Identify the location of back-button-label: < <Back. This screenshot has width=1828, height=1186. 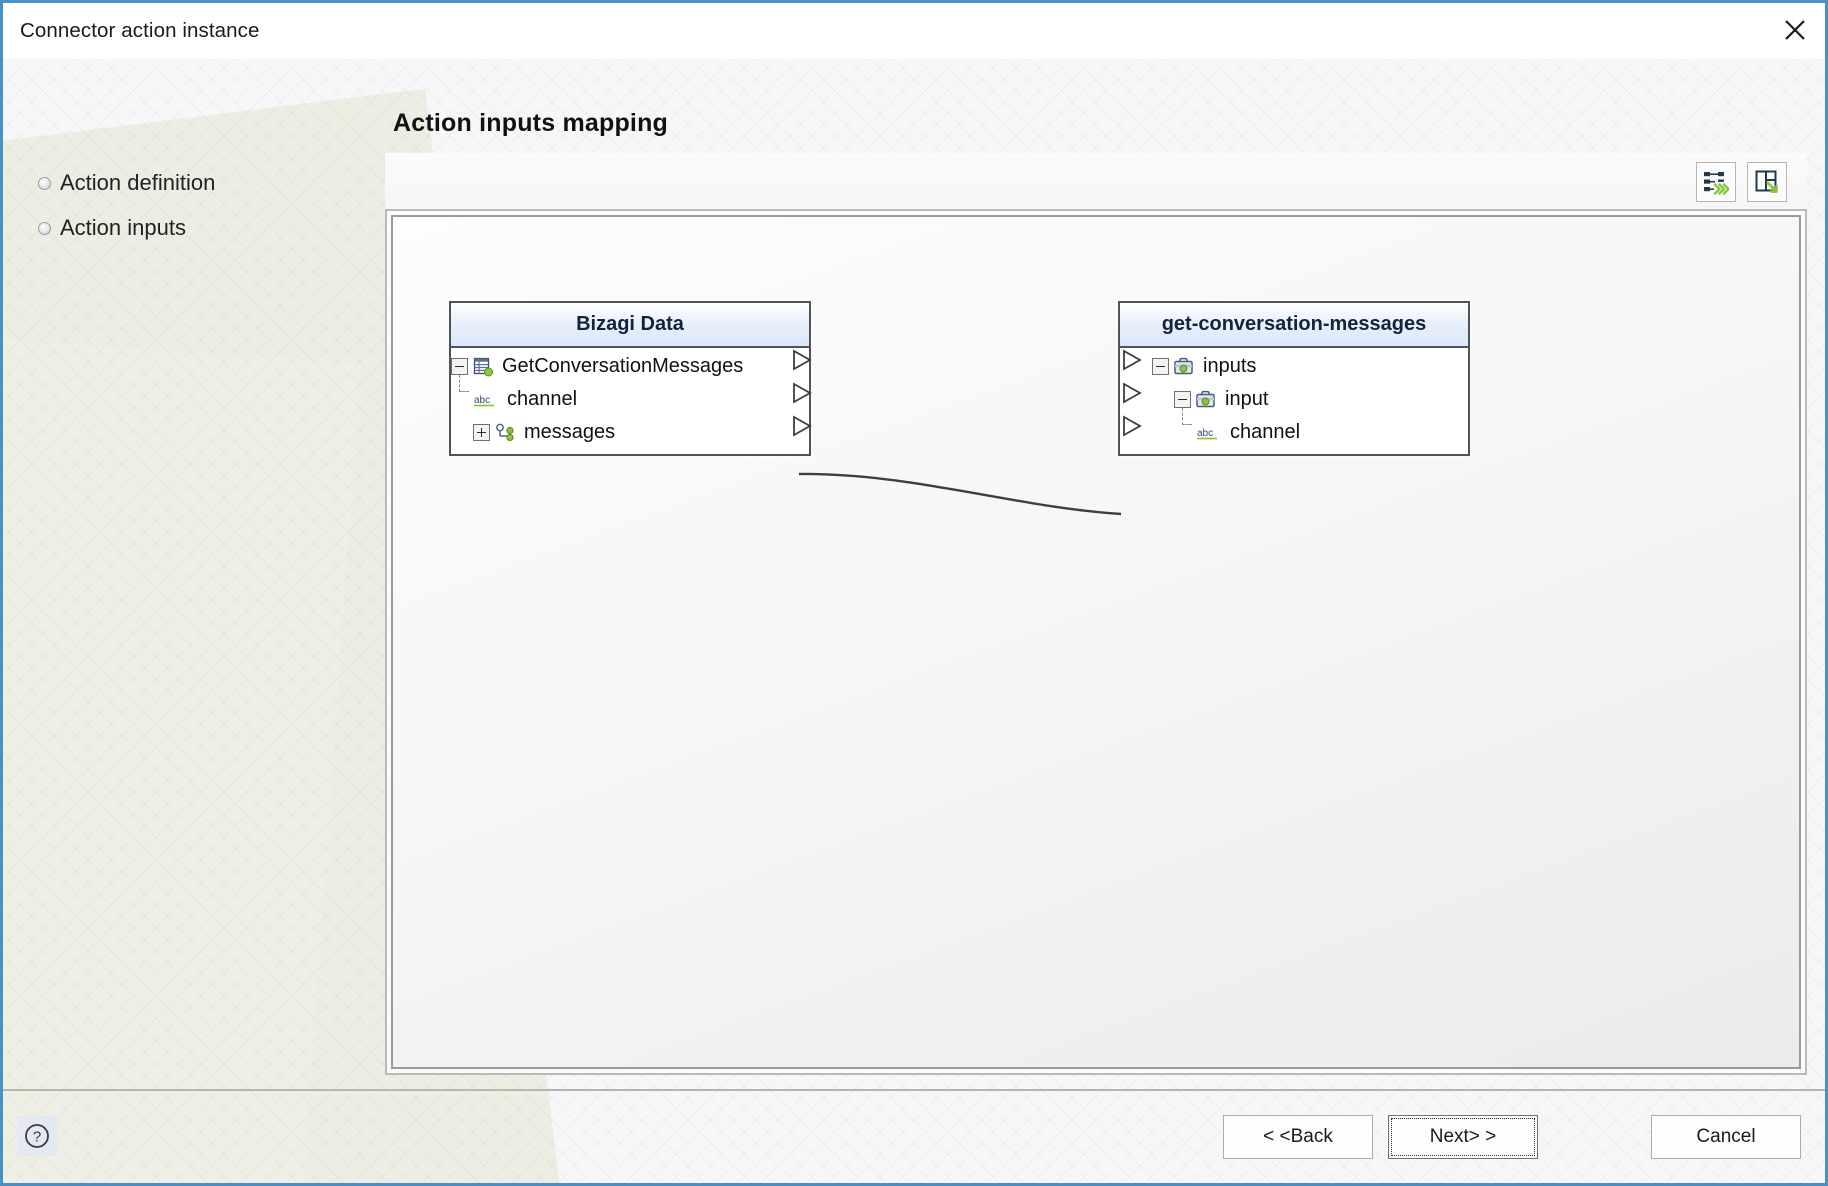
(1298, 1136).